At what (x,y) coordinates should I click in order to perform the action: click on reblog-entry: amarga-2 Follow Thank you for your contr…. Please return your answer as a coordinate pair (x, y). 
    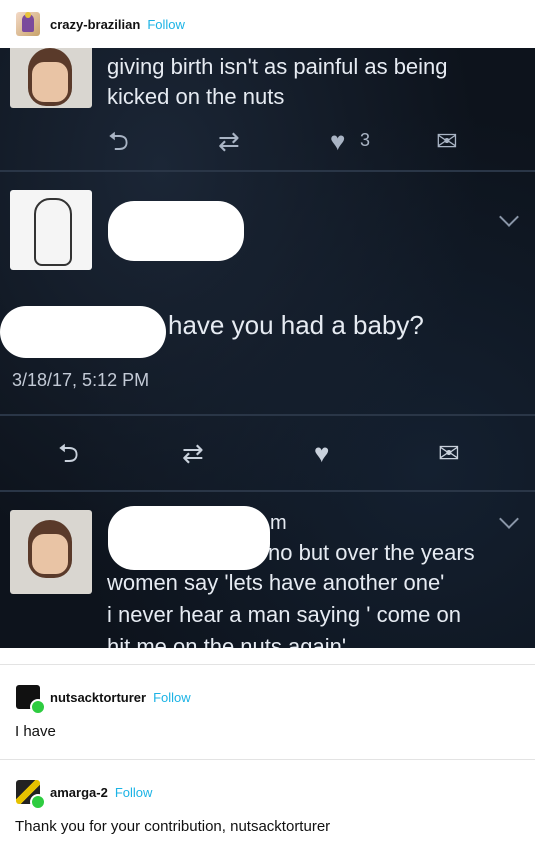
    Looking at the image, I should click on (267, 806).